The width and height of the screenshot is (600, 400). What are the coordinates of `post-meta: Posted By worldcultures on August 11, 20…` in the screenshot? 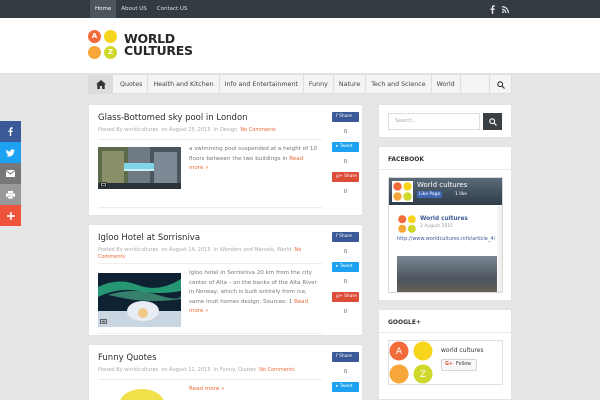 It's located at (196, 370).